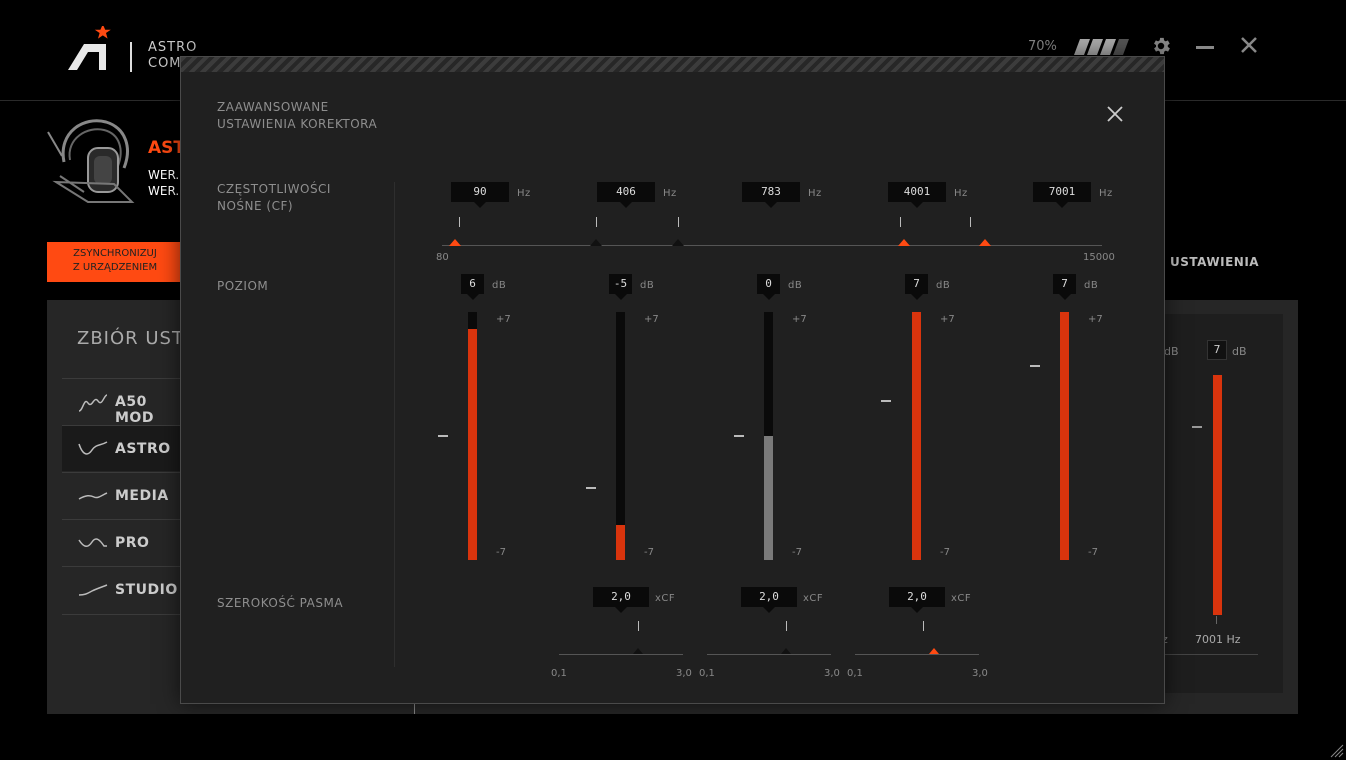  What do you see at coordinates (1197, 427) in the screenshot?
I see `background-band5-marker` at bounding box center [1197, 427].